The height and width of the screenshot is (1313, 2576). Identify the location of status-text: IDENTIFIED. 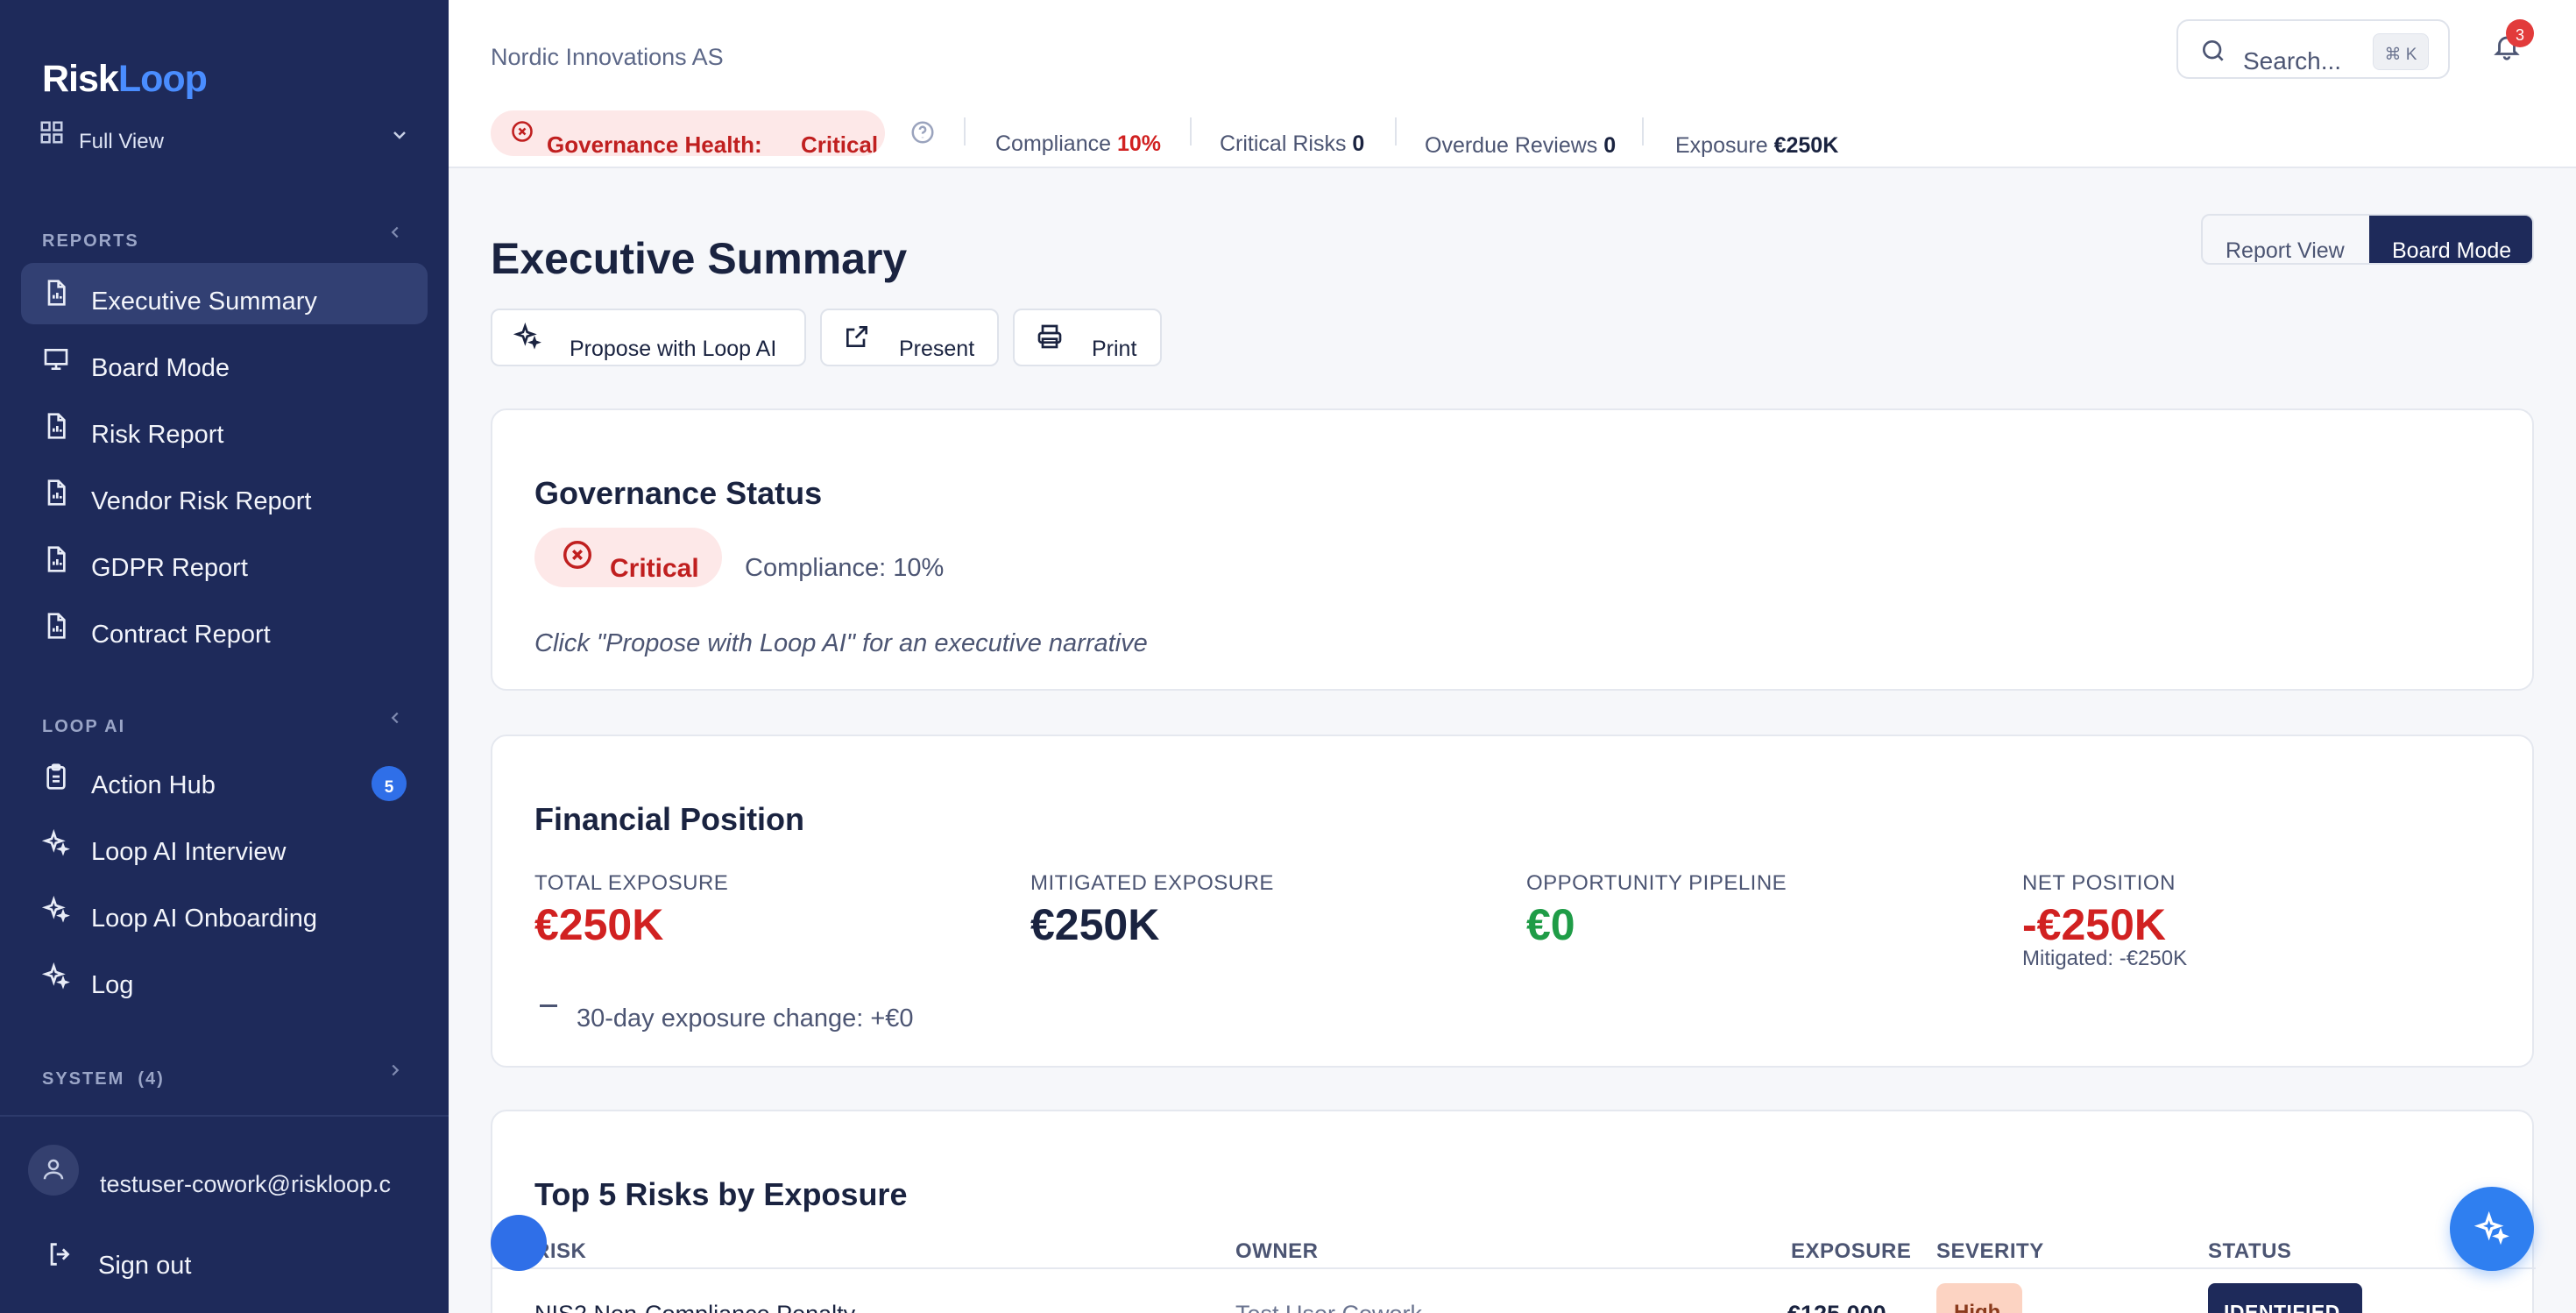
(2282, 1307).